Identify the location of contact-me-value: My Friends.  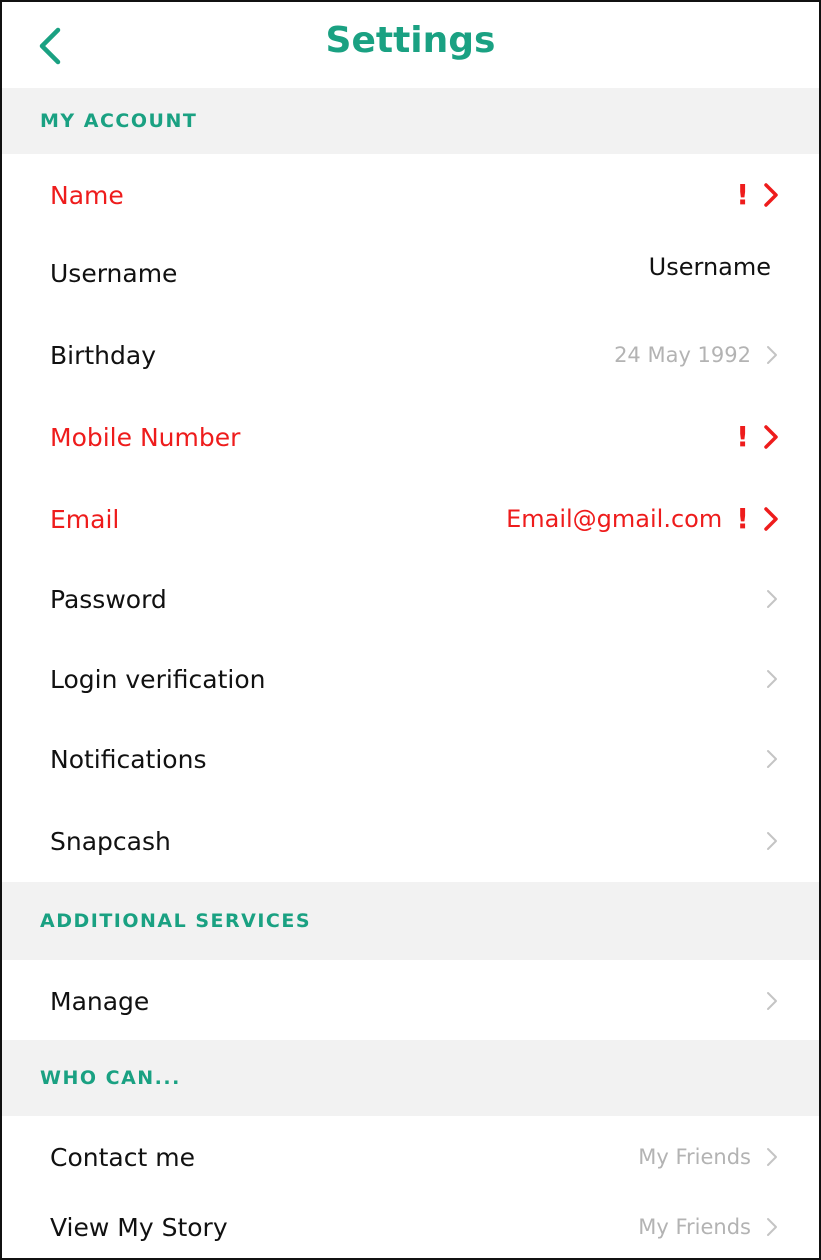
(694, 1157).